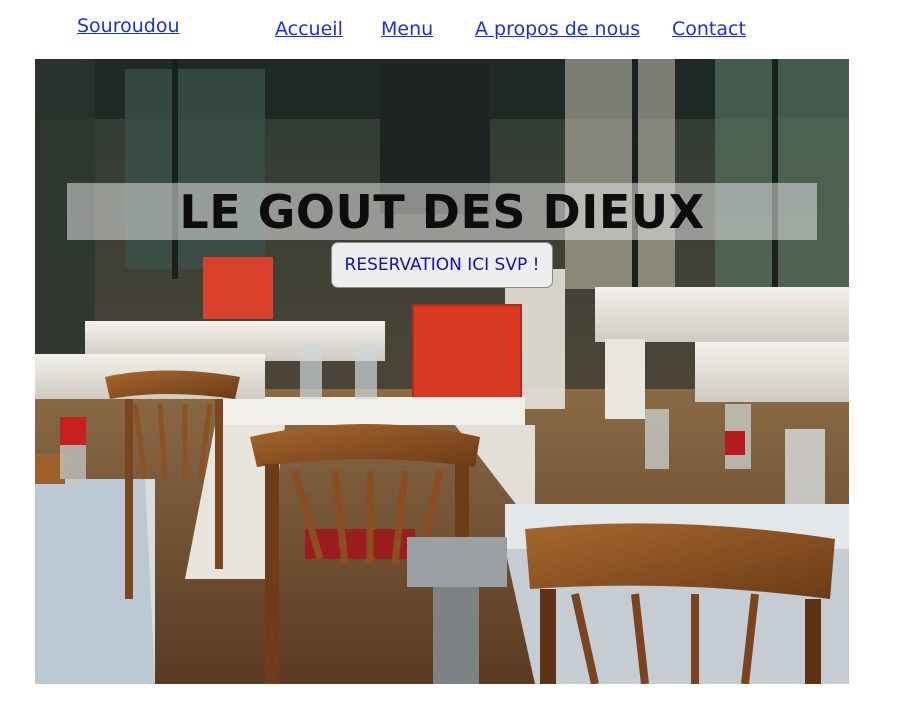  Describe the element at coordinates (442, 212) in the screenshot. I see `hero-title: LE GOUT DES DIEUX` at that location.